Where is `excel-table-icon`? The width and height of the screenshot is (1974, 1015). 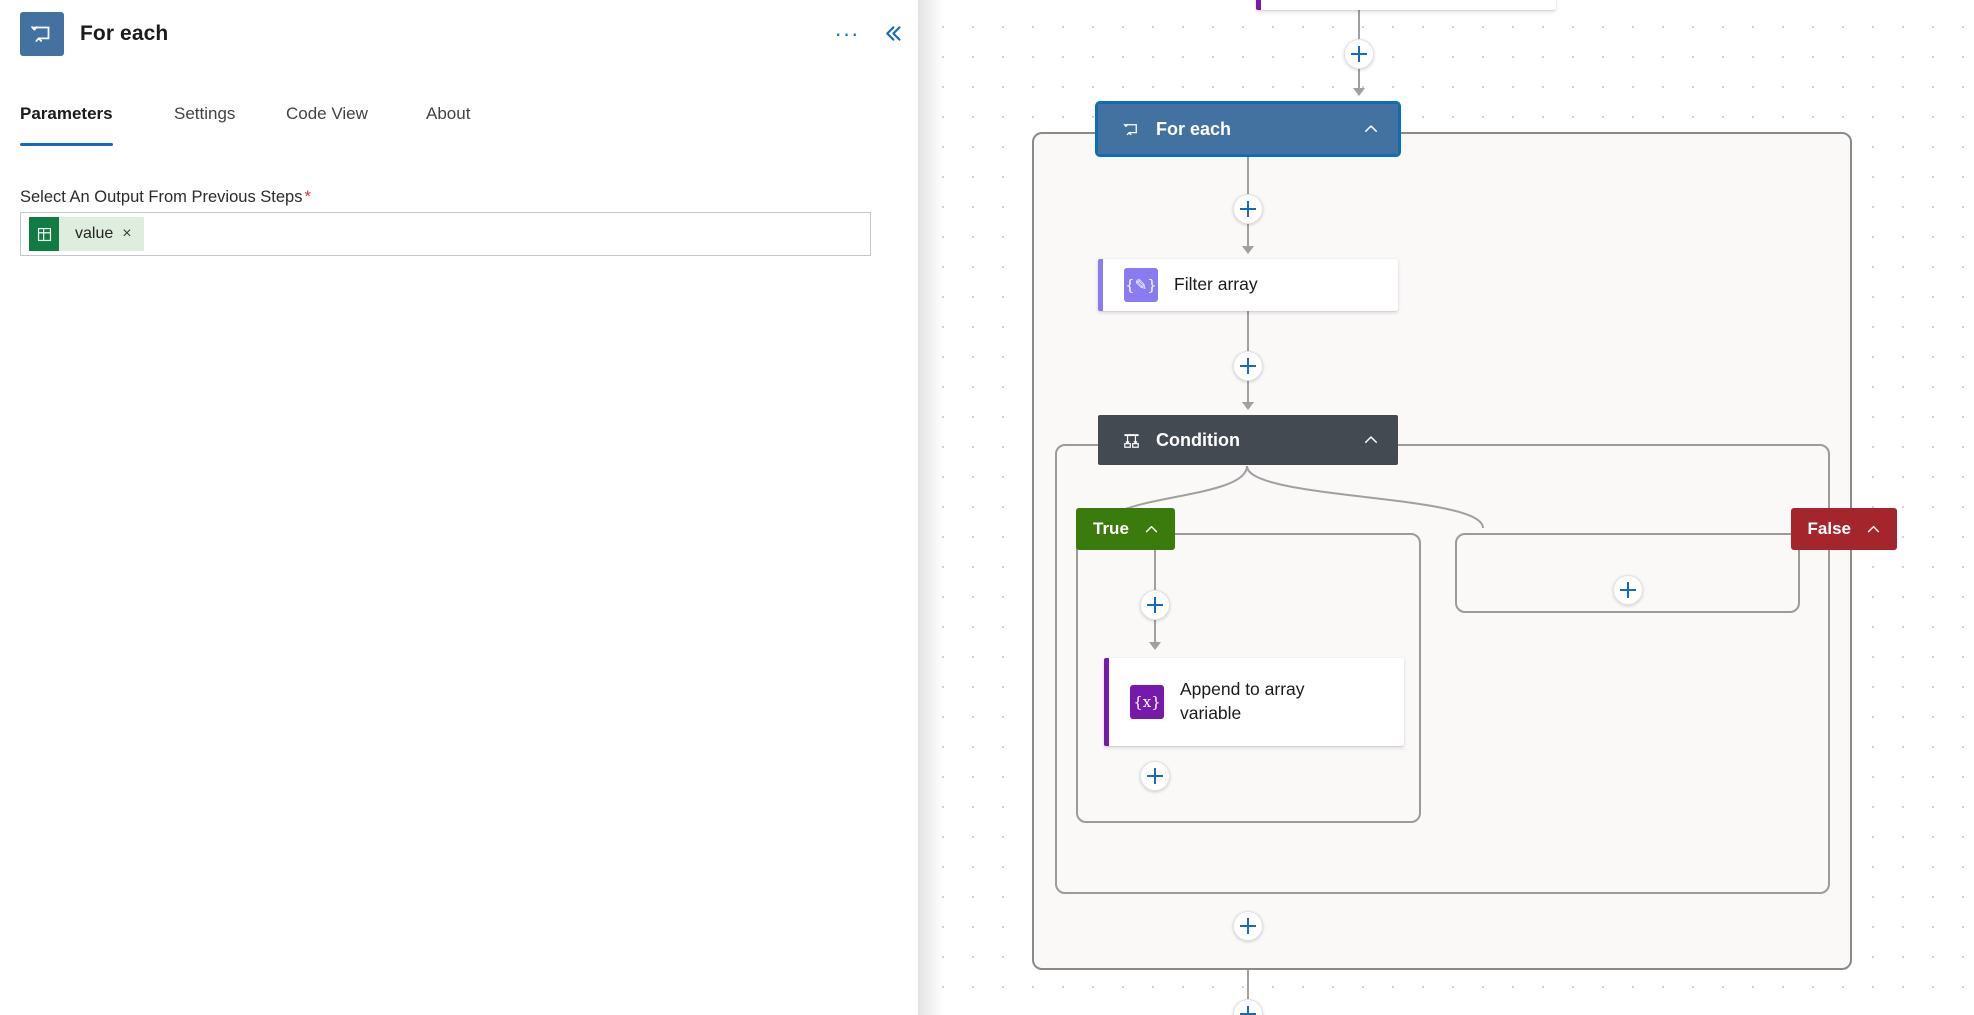
excel-table-icon is located at coordinates (44, 234).